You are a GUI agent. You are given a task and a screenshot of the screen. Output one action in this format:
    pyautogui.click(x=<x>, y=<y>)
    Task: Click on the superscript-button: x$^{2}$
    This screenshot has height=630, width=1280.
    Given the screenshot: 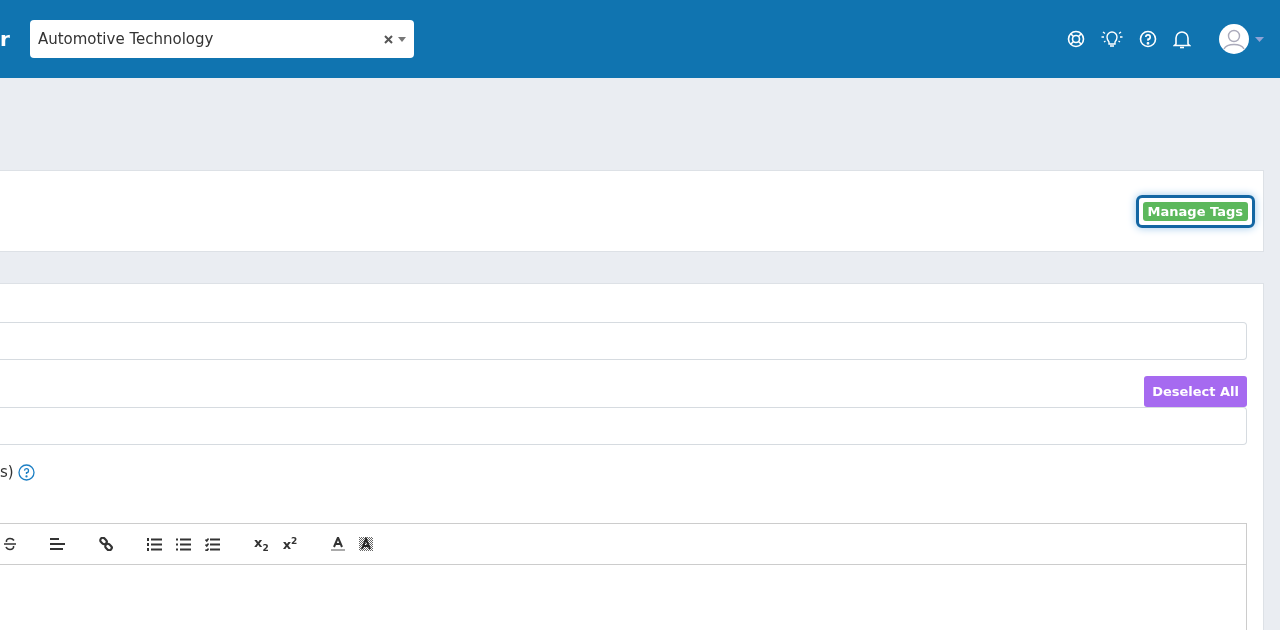 What is the action you would take?
    pyautogui.click(x=290, y=544)
    